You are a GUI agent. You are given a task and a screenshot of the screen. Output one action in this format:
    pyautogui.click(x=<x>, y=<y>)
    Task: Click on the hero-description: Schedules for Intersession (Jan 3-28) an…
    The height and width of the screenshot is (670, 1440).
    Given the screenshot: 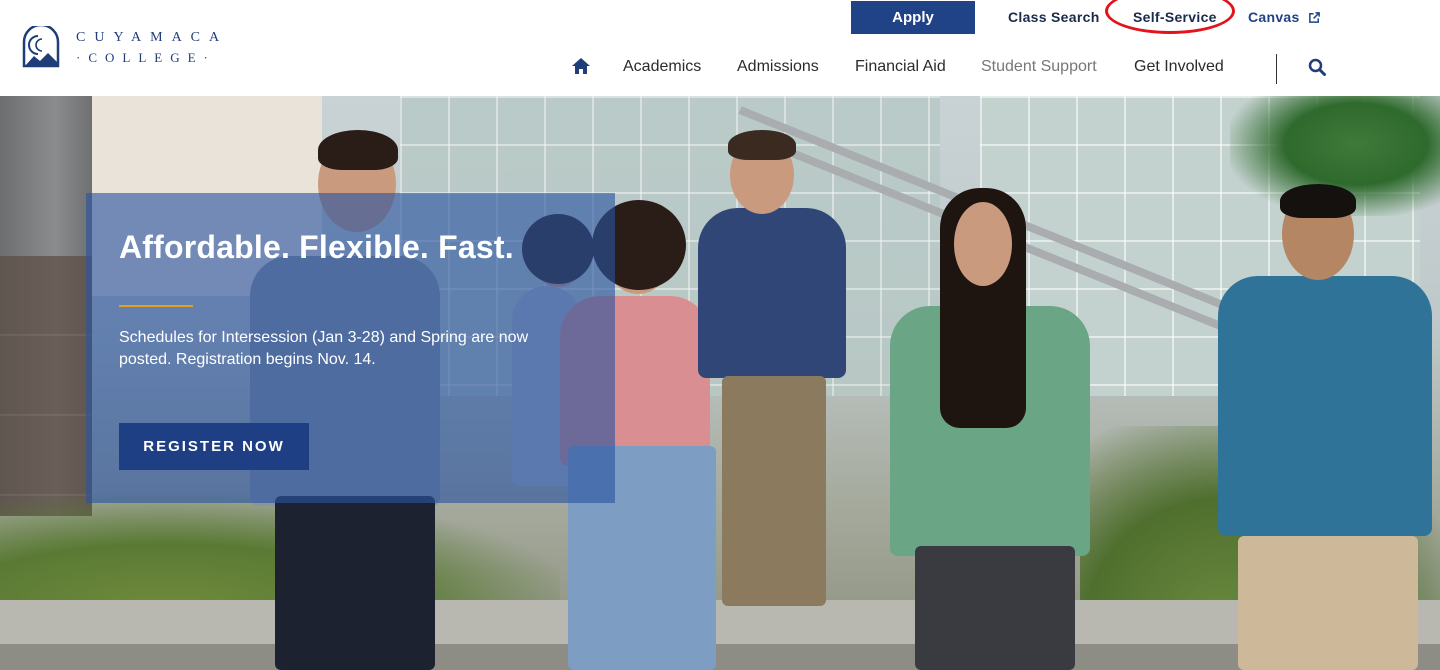 What is the action you would take?
    pyautogui.click(x=324, y=348)
    